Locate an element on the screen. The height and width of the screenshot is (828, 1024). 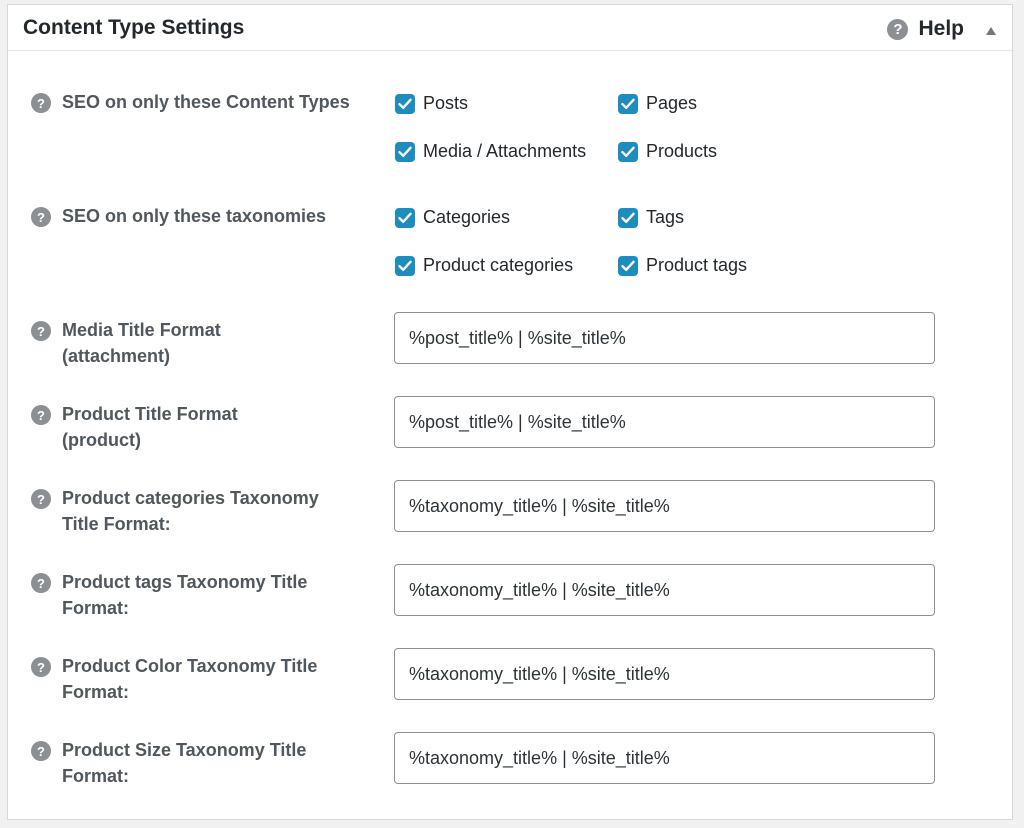
content-types-label: SEO on only these Content Types is located at coordinates (206, 102).